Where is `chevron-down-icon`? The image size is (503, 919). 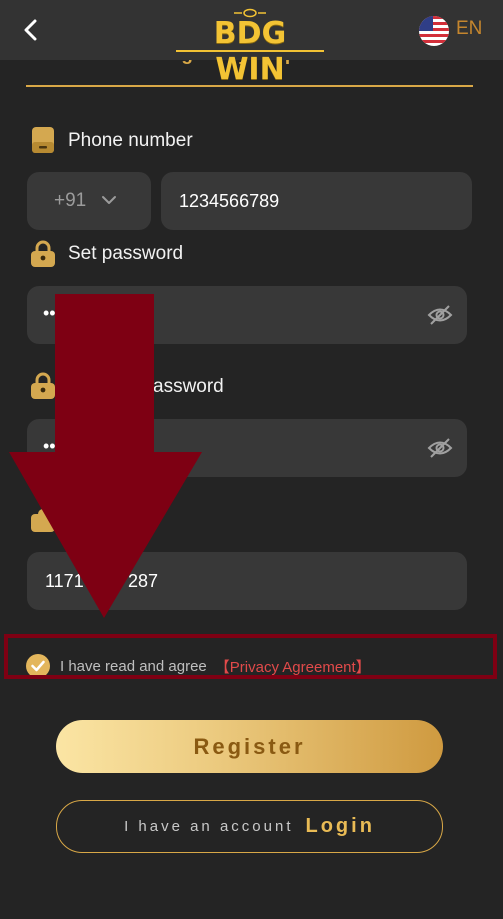
chevron-down-icon is located at coordinates (109, 200).